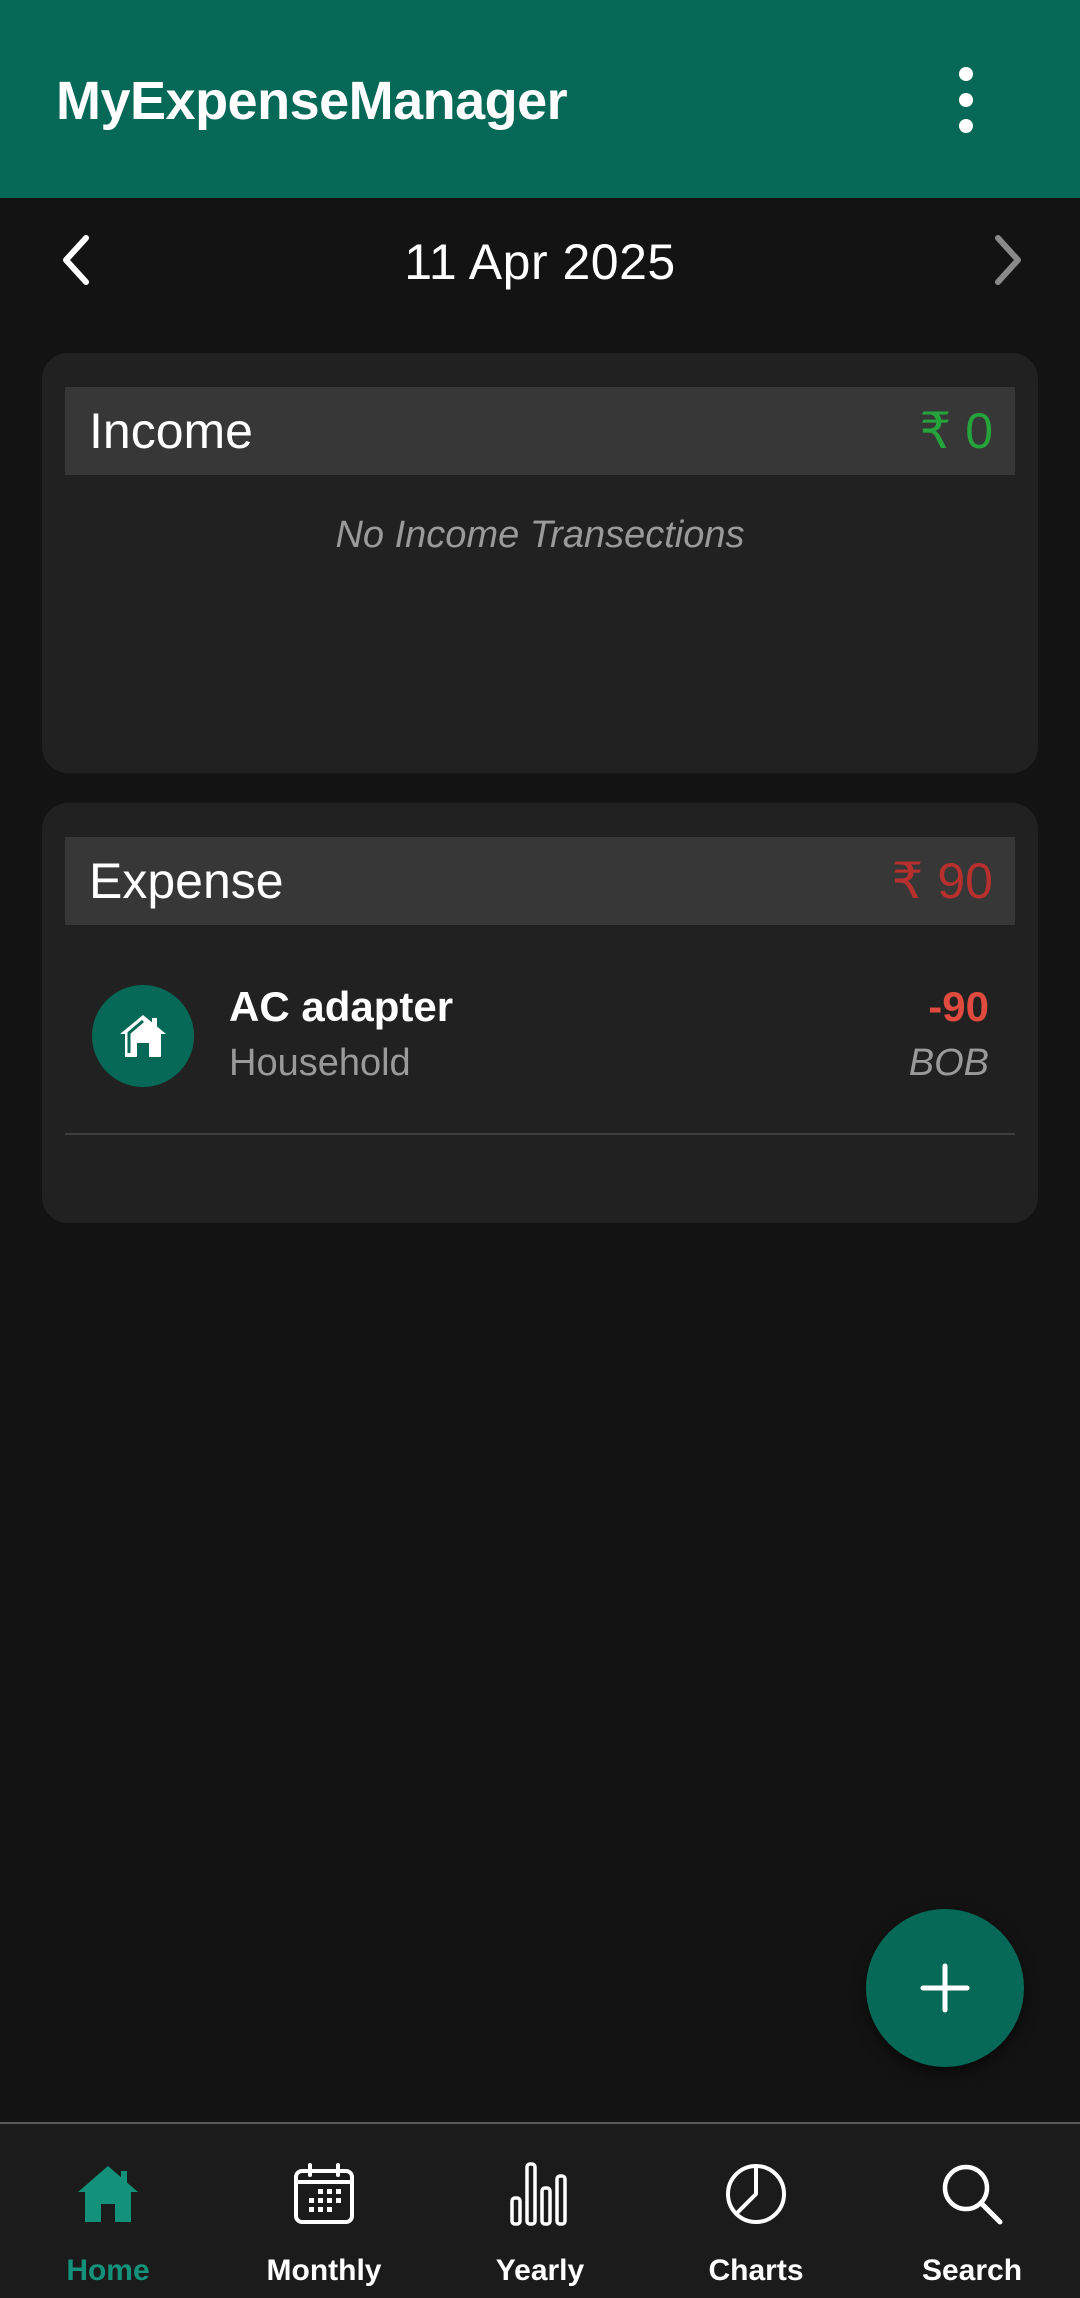  I want to click on nav-home-label: Home, so click(108, 2270).